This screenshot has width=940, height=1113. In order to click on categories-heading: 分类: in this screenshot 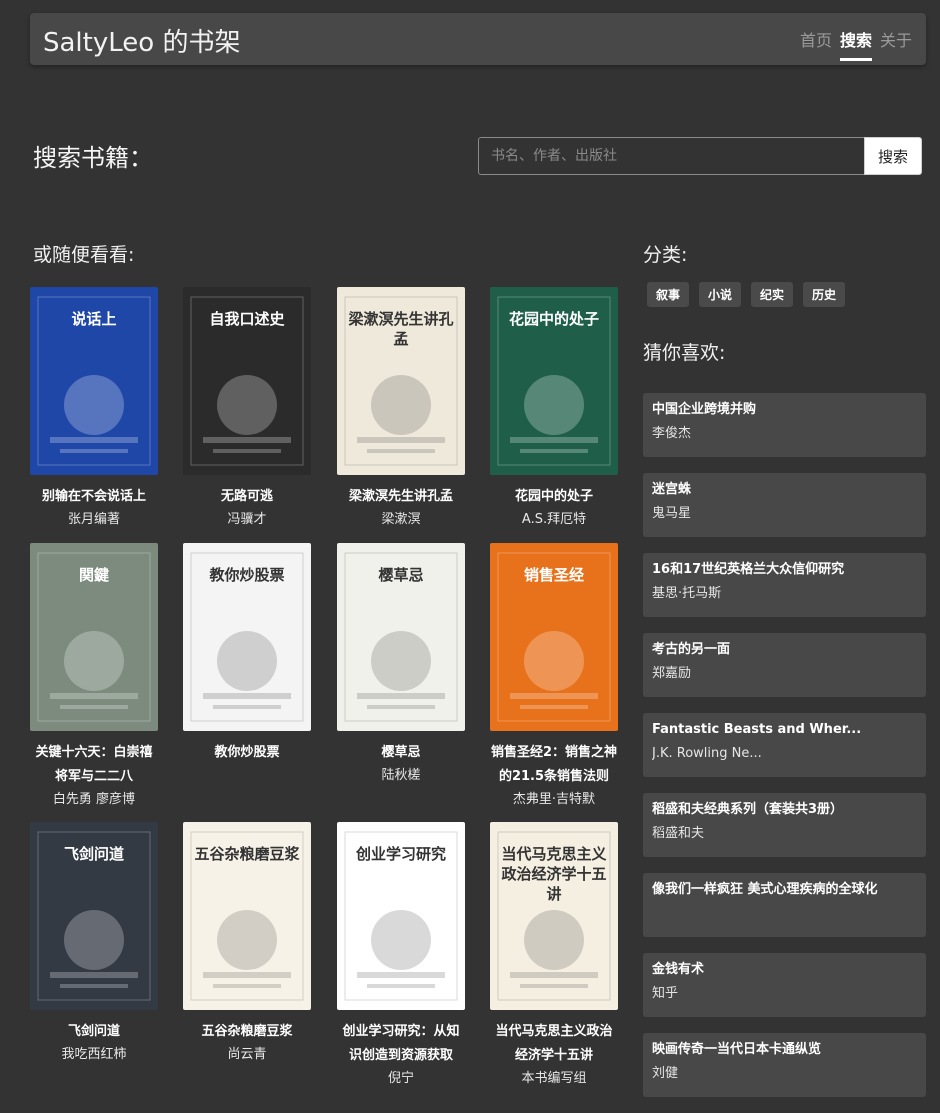, I will do `click(665, 255)`.